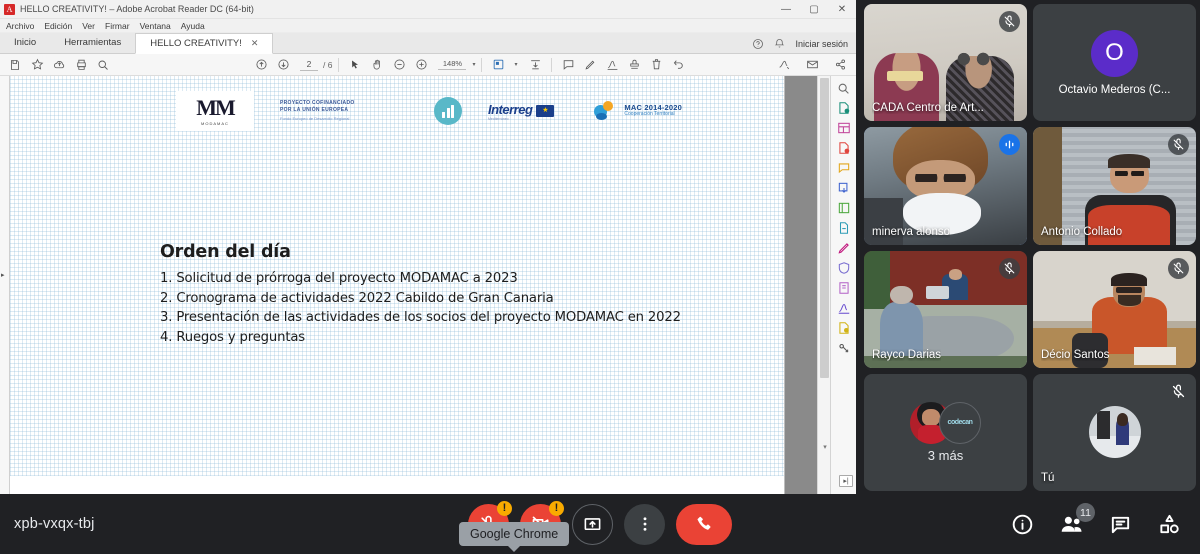 The width and height of the screenshot is (1200, 554). I want to click on activities-icon, so click(1169, 524).